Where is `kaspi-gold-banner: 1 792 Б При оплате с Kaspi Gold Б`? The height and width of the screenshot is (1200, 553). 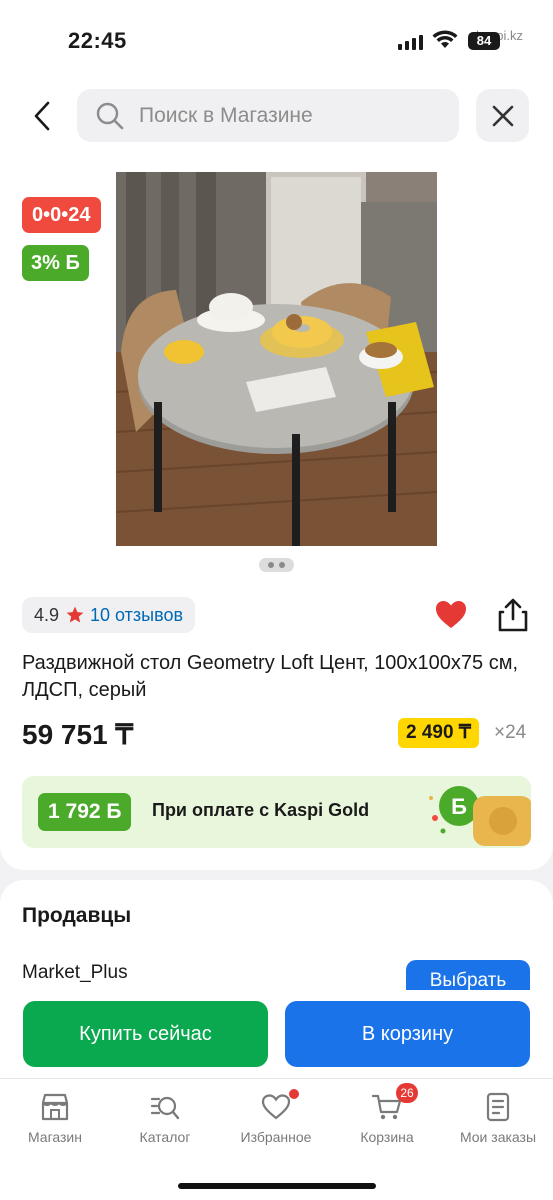 kaspi-gold-banner: 1 792 Б При оплате с Kaspi Gold Б is located at coordinates (276, 812).